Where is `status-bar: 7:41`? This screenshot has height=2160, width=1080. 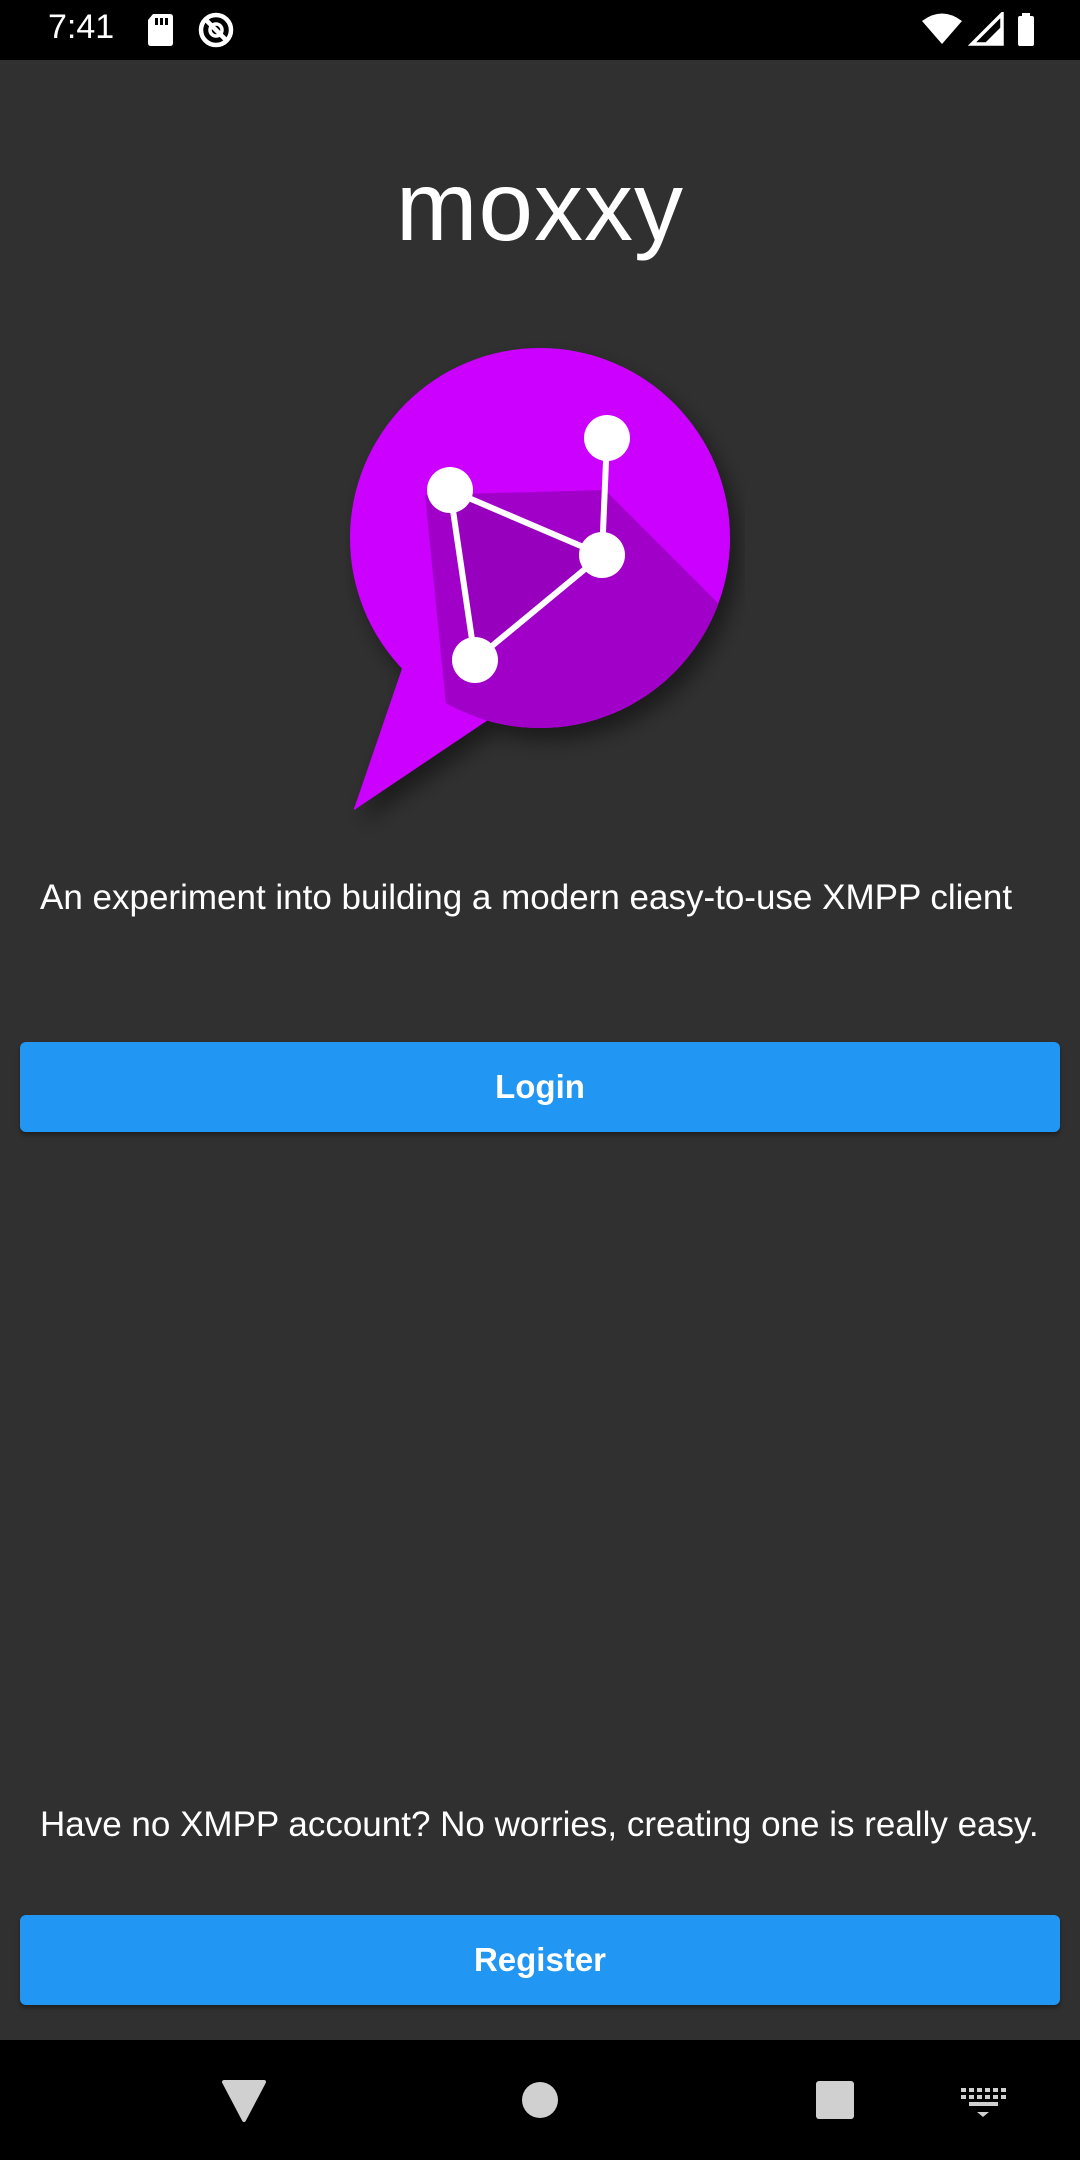
status-bar: 7:41 is located at coordinates (540, 30).